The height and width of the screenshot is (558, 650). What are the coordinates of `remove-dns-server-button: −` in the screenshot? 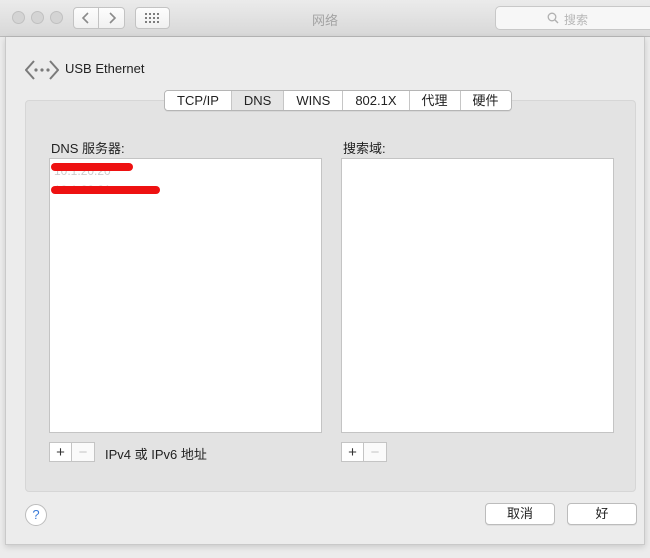 It's located at (83, 452).